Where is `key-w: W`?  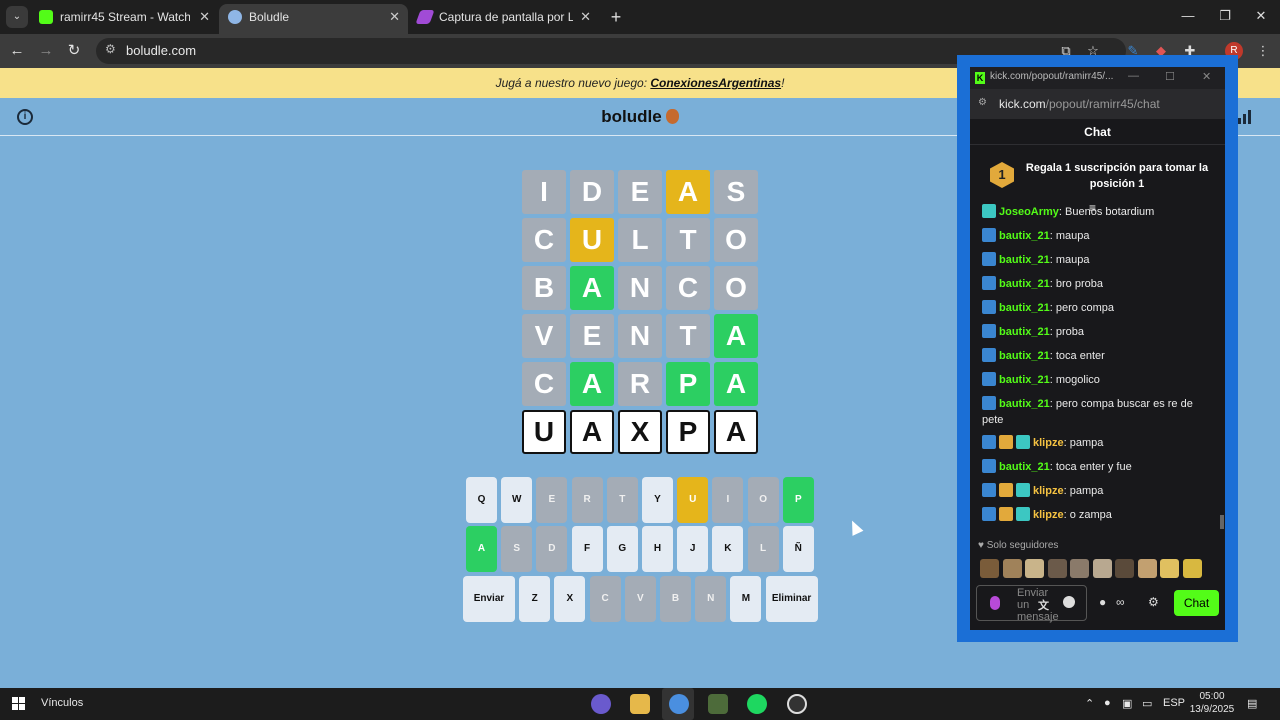 key-w: W is located at coordinates (517, 500).